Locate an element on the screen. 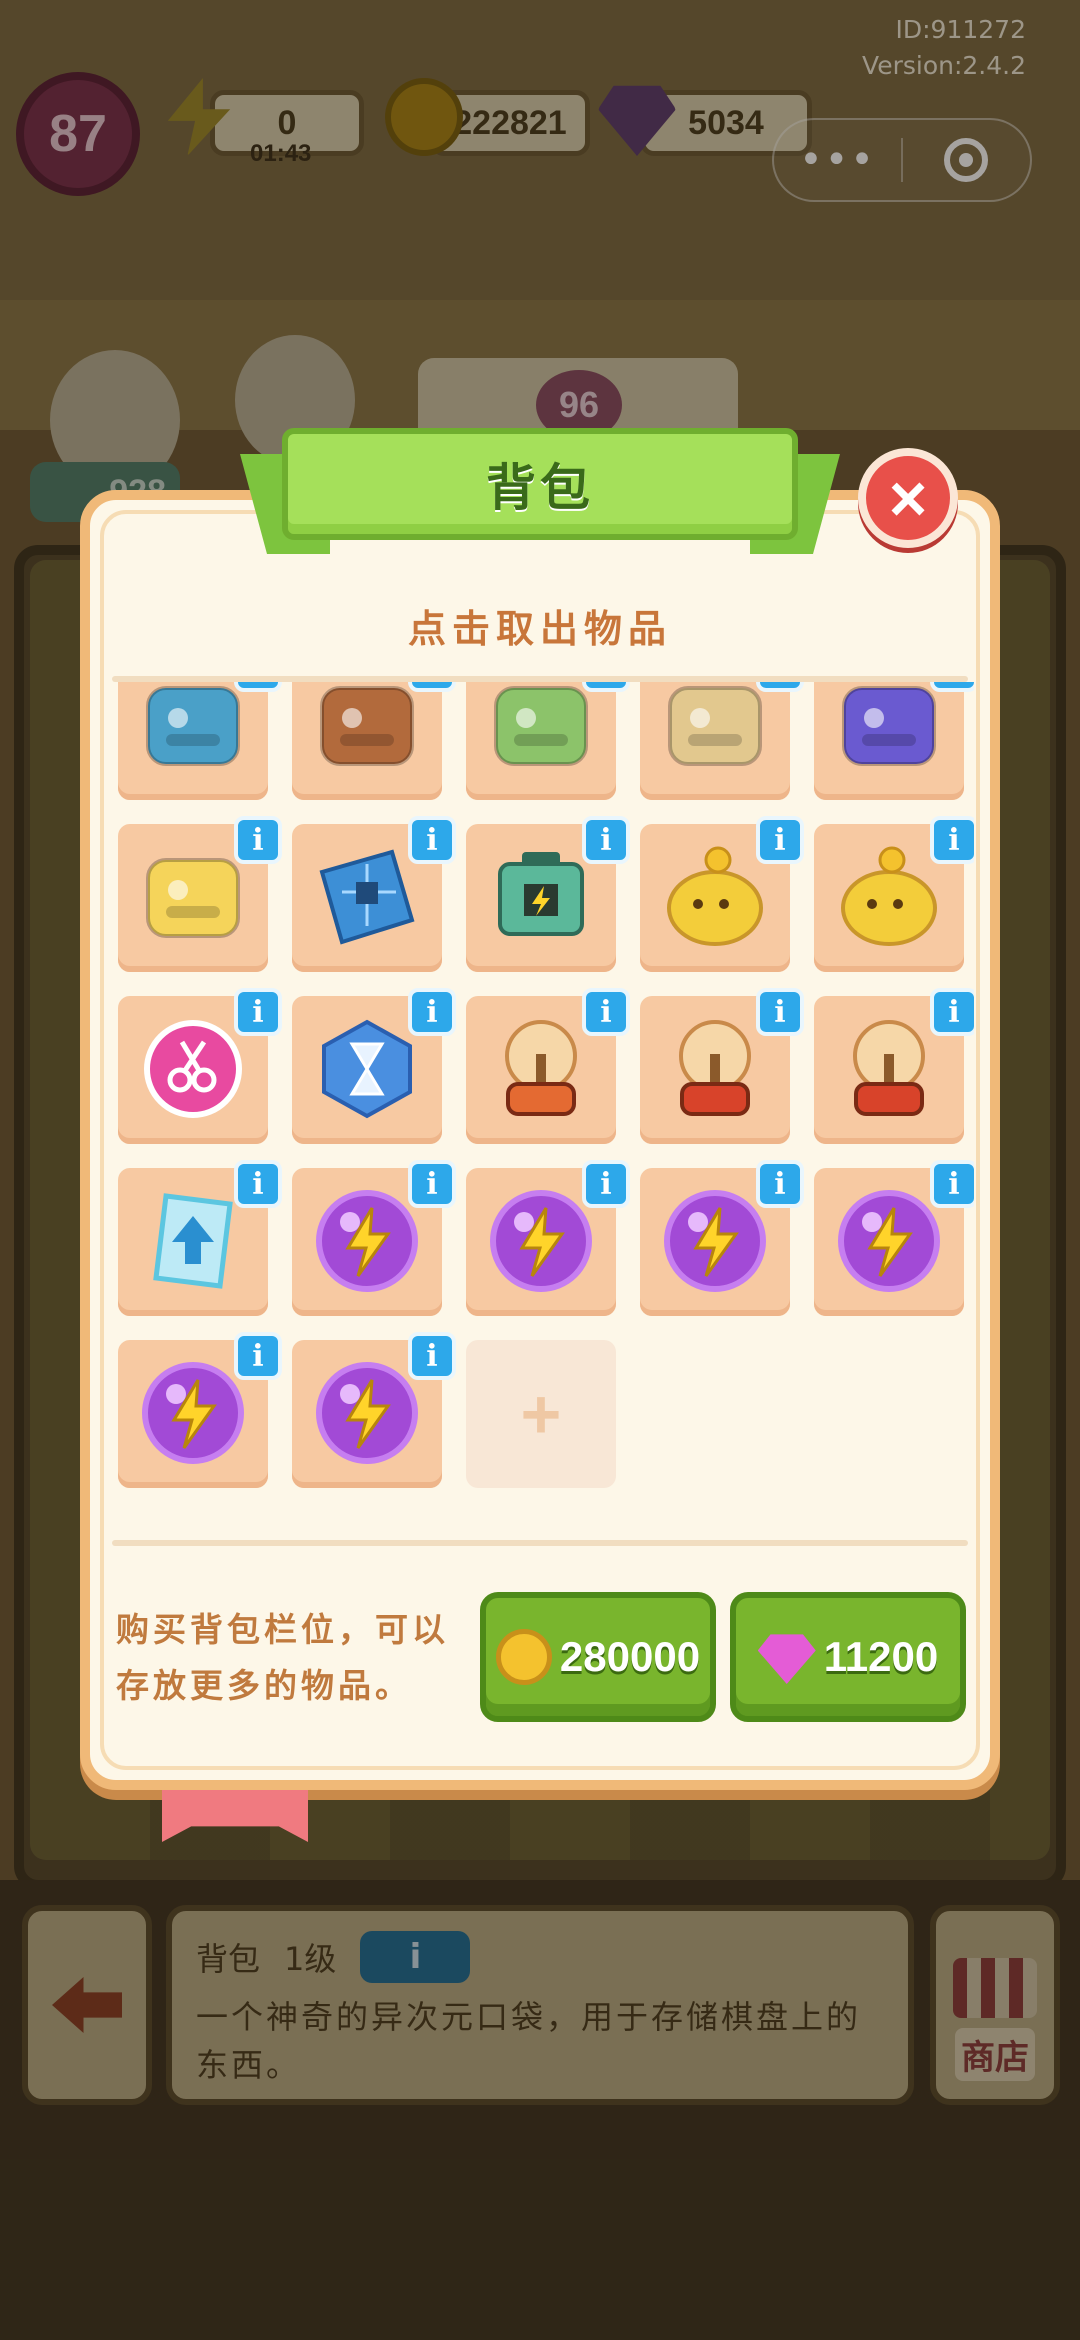 The width and height of the screenshot is (1080, 2340). inventory-slot-wooden-chest: i is located at coordinates (374, 741).